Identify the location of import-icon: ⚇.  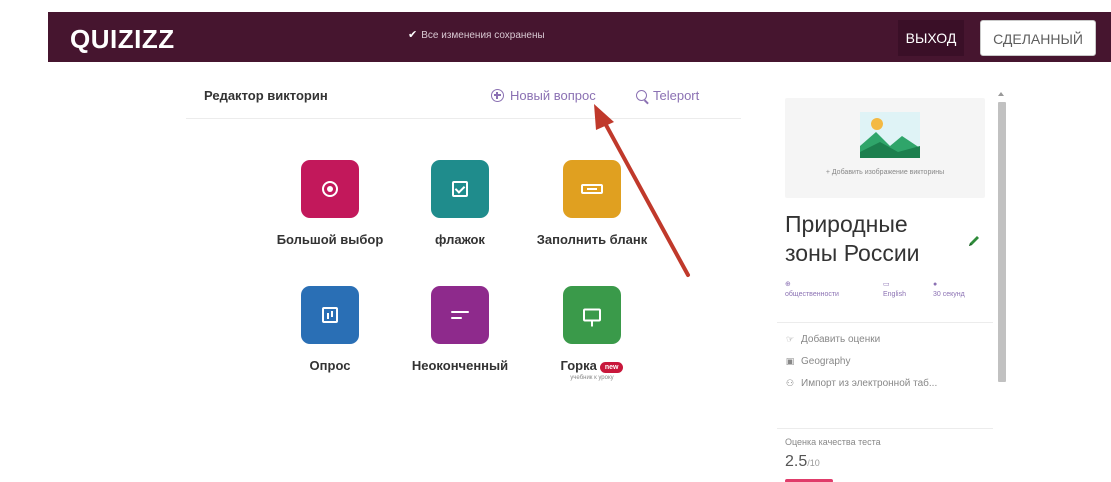
(790, 383).